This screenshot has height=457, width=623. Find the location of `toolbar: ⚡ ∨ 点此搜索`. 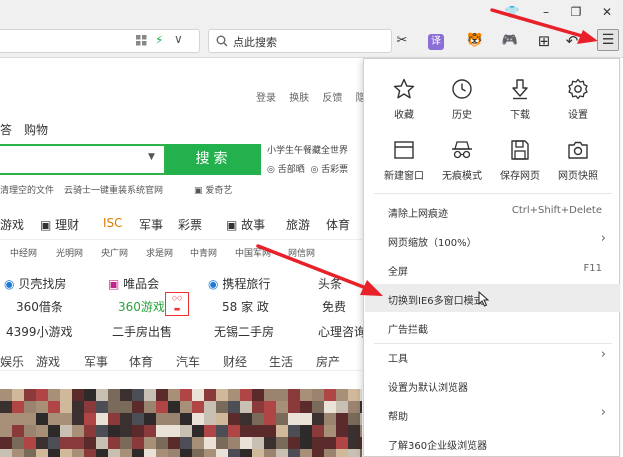

toolbar: ⚡ ∨ 点此搜索 is located at coordinates (311, 41).